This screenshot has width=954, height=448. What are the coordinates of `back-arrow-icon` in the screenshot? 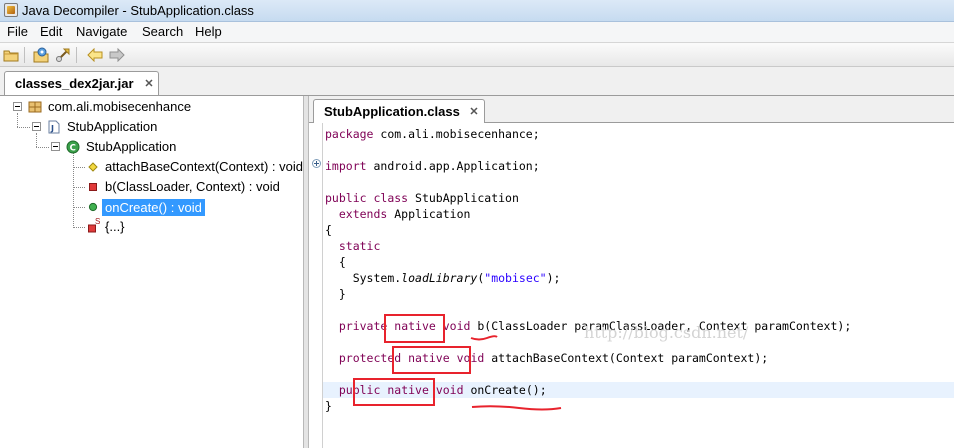 It's located at (95, 55).